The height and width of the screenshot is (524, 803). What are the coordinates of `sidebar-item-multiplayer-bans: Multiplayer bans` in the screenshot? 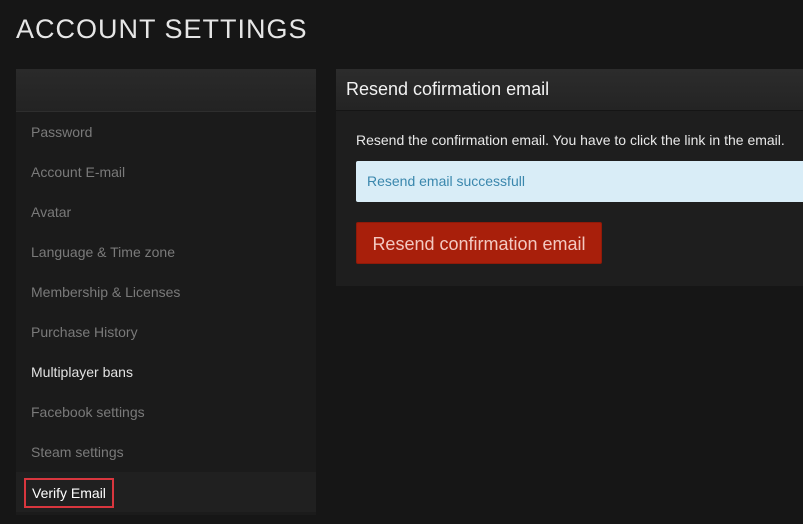 It's located at (166, 372).